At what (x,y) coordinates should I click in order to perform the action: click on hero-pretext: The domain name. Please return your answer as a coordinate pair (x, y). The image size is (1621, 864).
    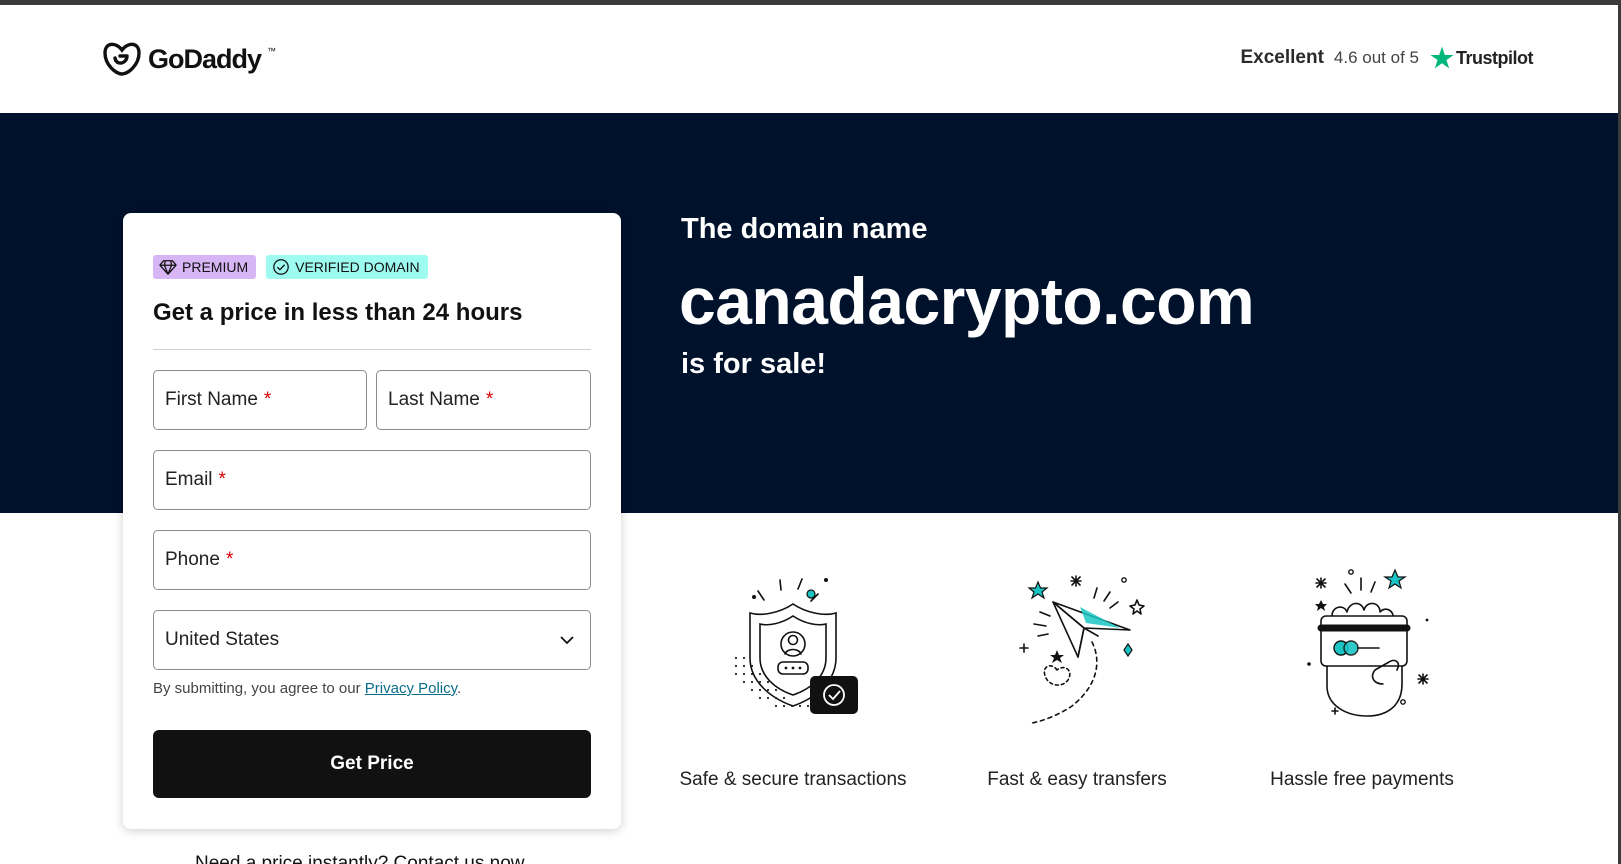
    Looking at the image, I should click on (804, 229).